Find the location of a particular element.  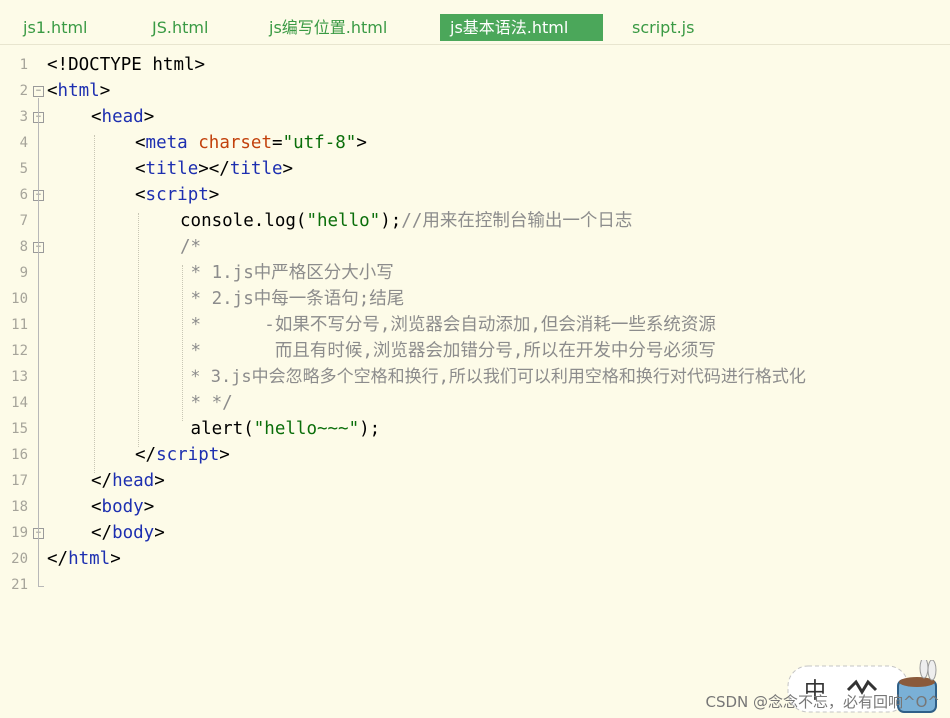

code-line-7: console.log("hello");//用来在控制台输出一个日志 is located at coordinates (406, 221).